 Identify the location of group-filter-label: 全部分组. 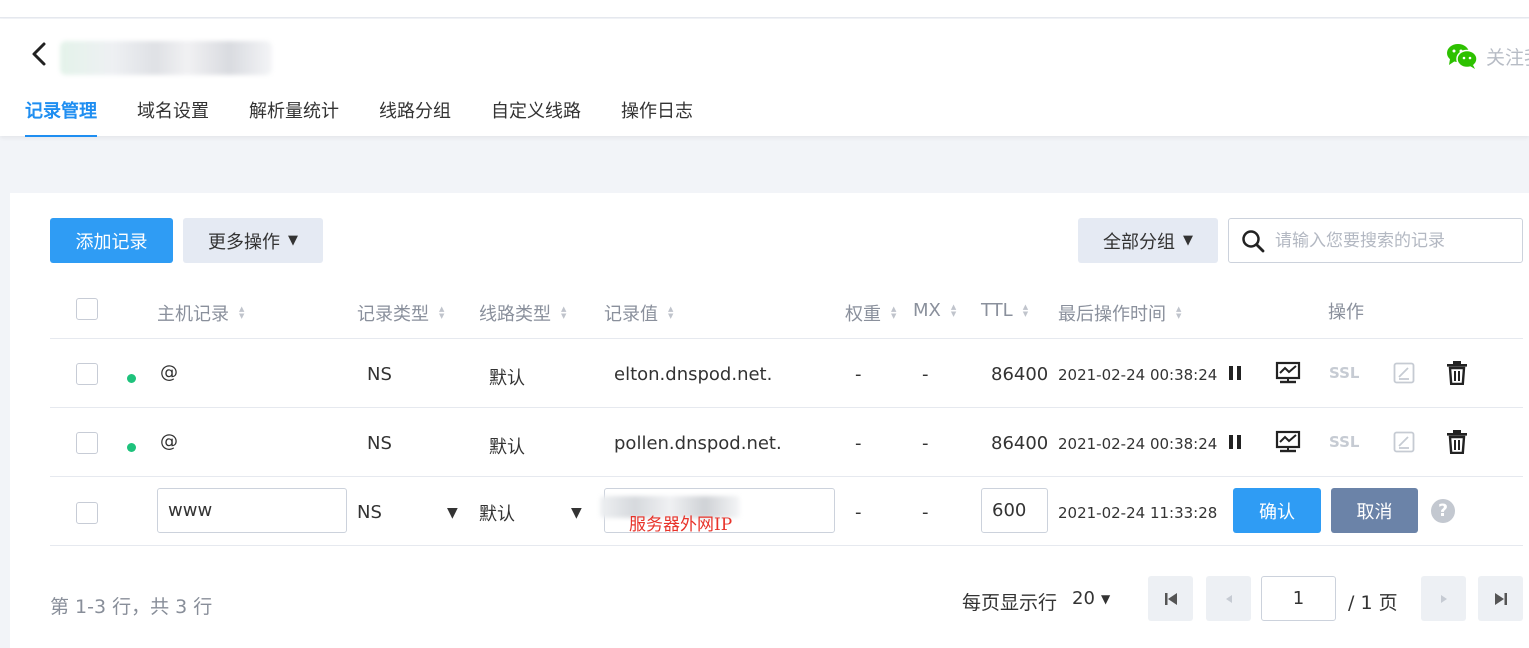
(1139, 242).